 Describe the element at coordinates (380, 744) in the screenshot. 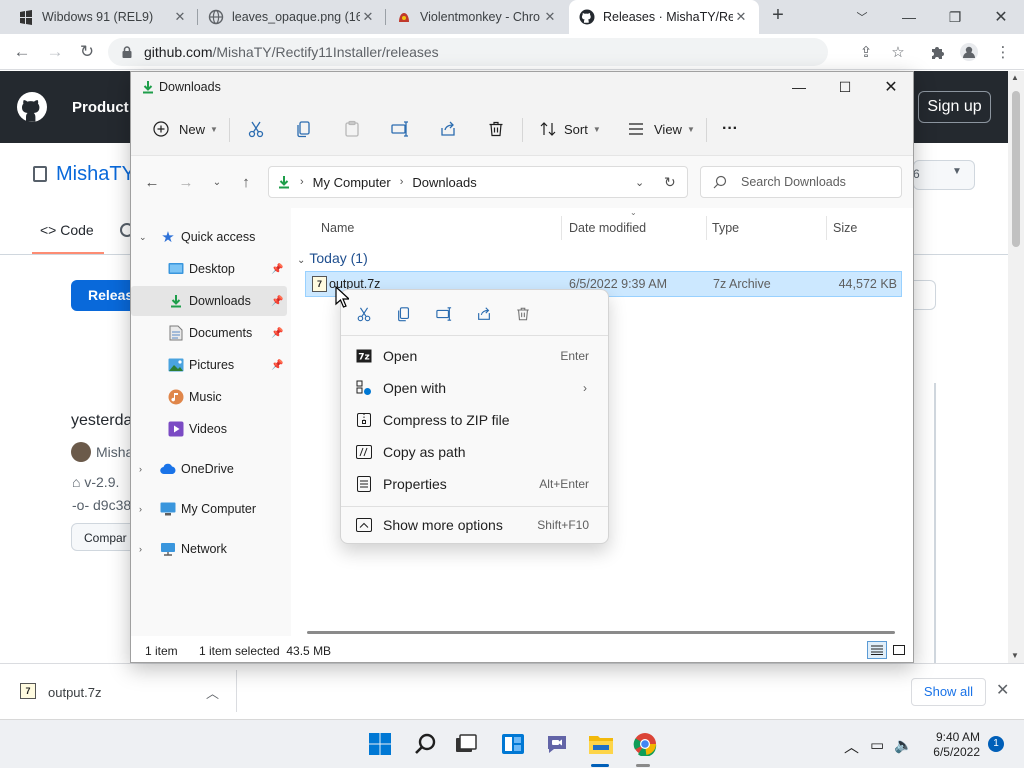

I see `start-windows-icon` at that location.